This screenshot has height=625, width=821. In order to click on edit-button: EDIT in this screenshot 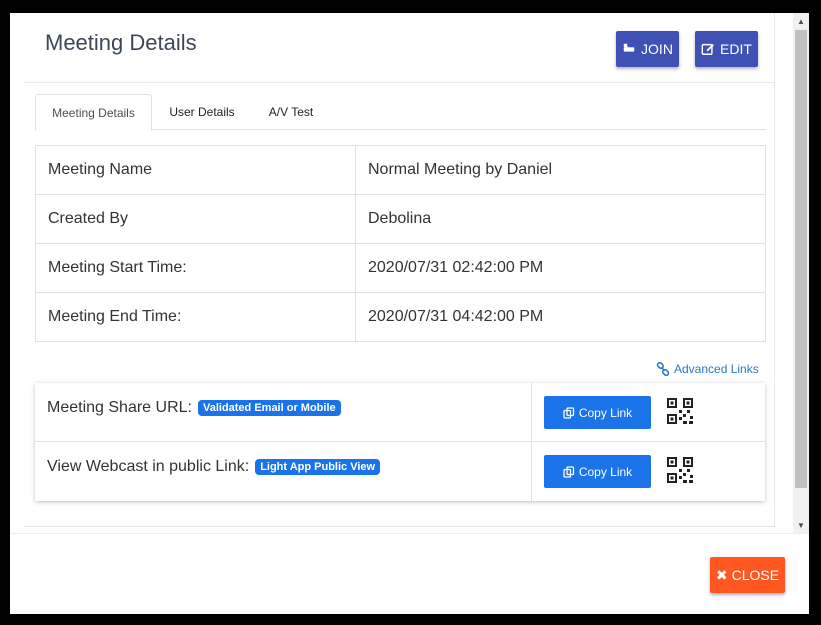, I will do `click(726, 49)`.